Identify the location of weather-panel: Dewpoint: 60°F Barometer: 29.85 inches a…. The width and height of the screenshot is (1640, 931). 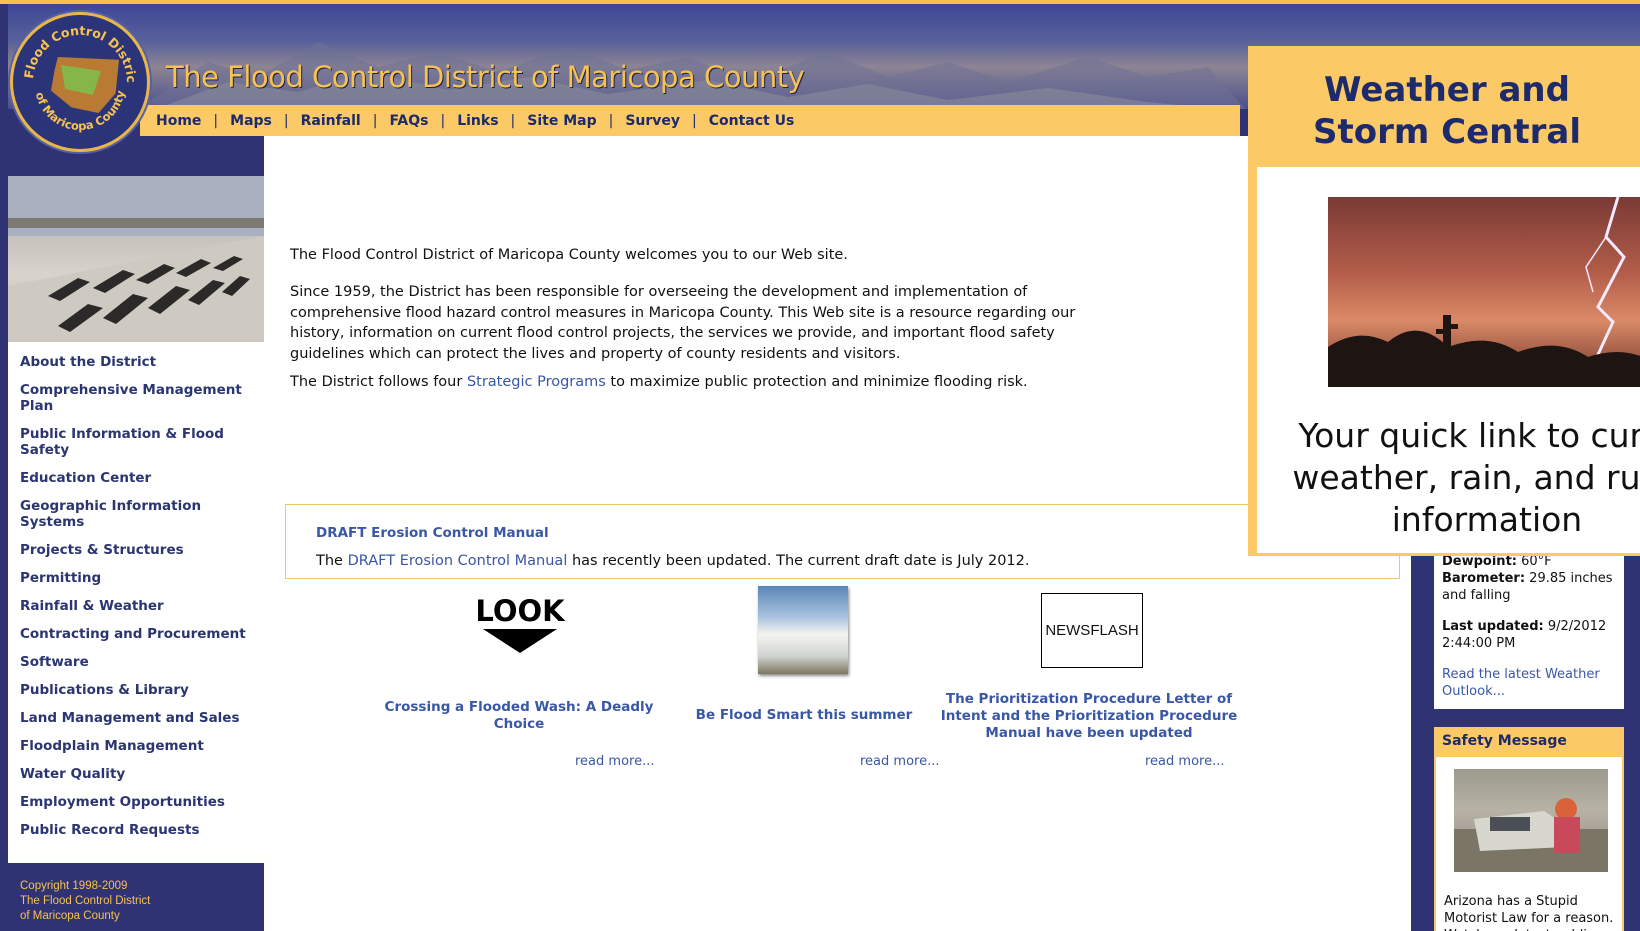
(1529, 626).